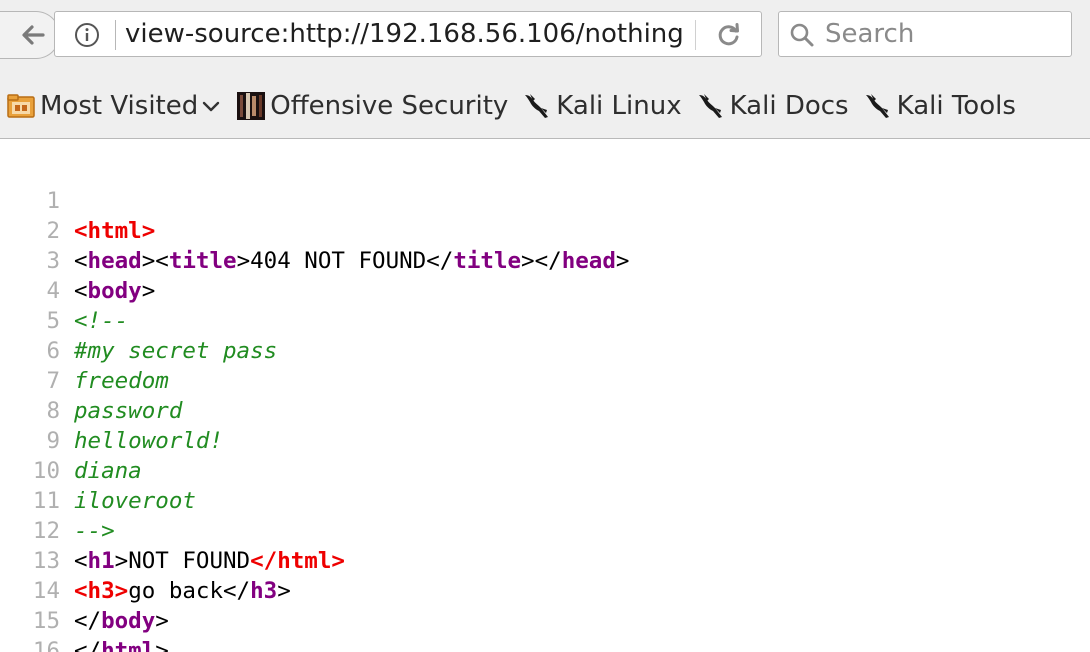 The height and width of the screenshot is (652, 1090). Describe the element at coordinates (545, 629) in the screenshot. I see `source-line: 16` at that location.